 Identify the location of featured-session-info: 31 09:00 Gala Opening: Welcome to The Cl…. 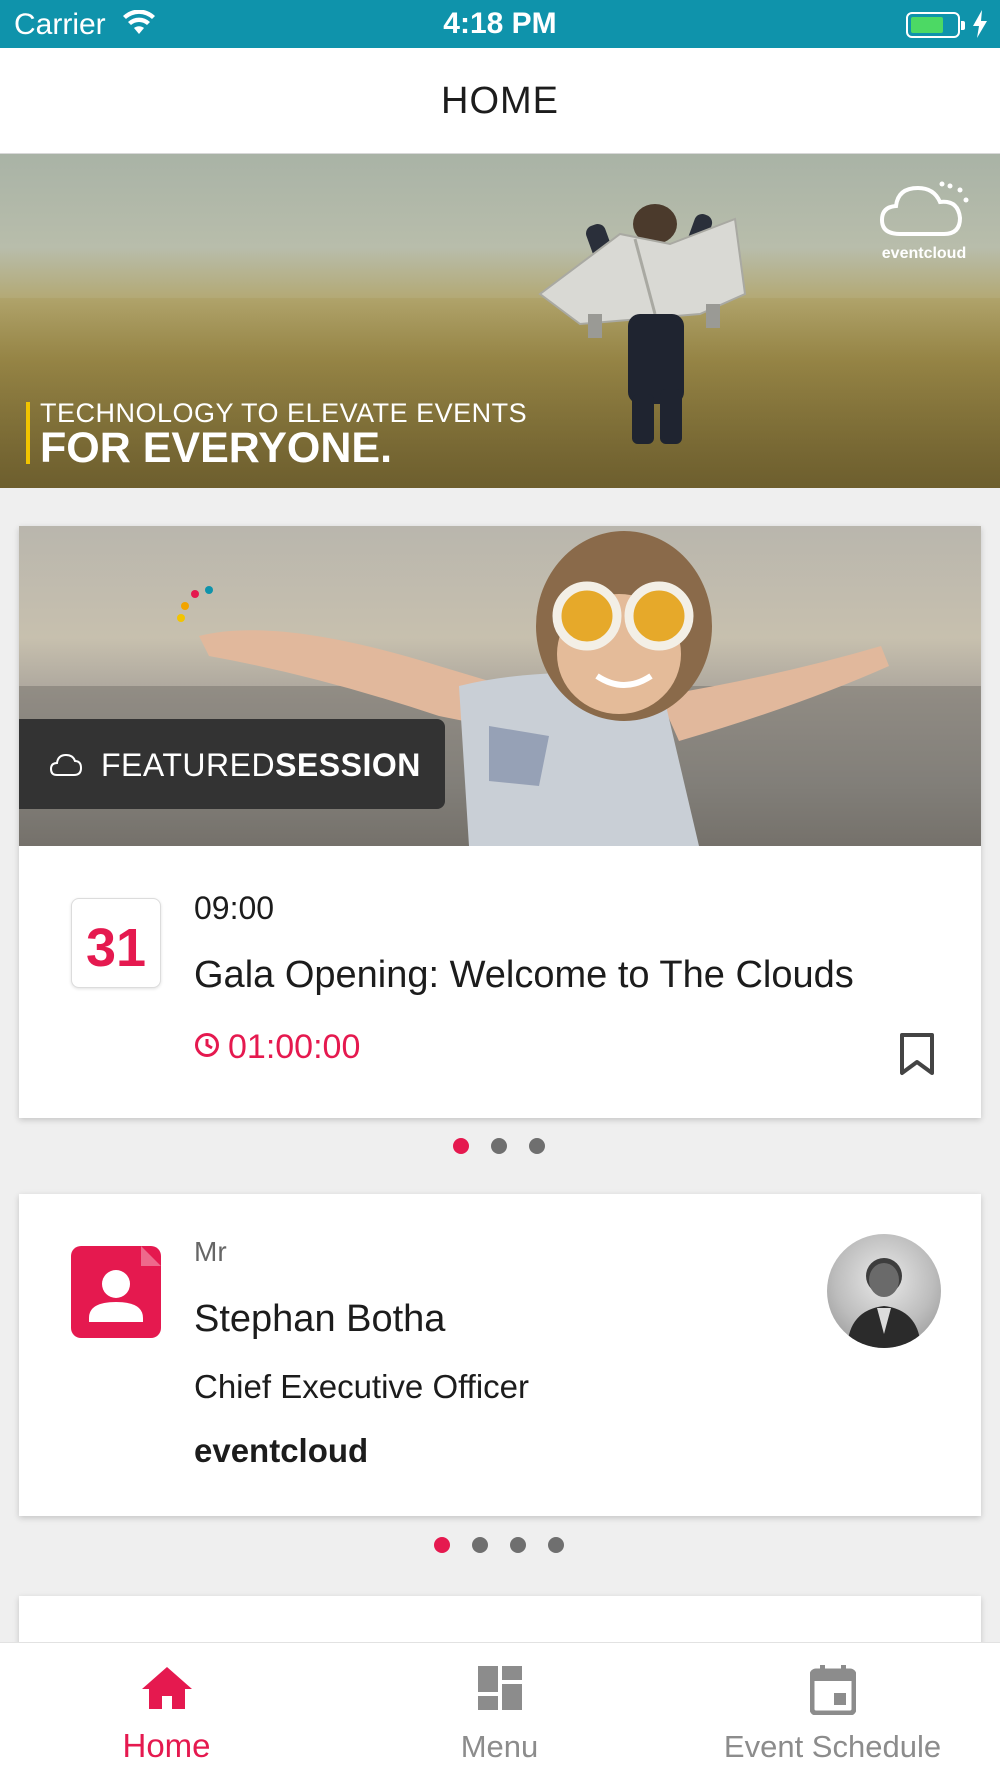
(500, 982).